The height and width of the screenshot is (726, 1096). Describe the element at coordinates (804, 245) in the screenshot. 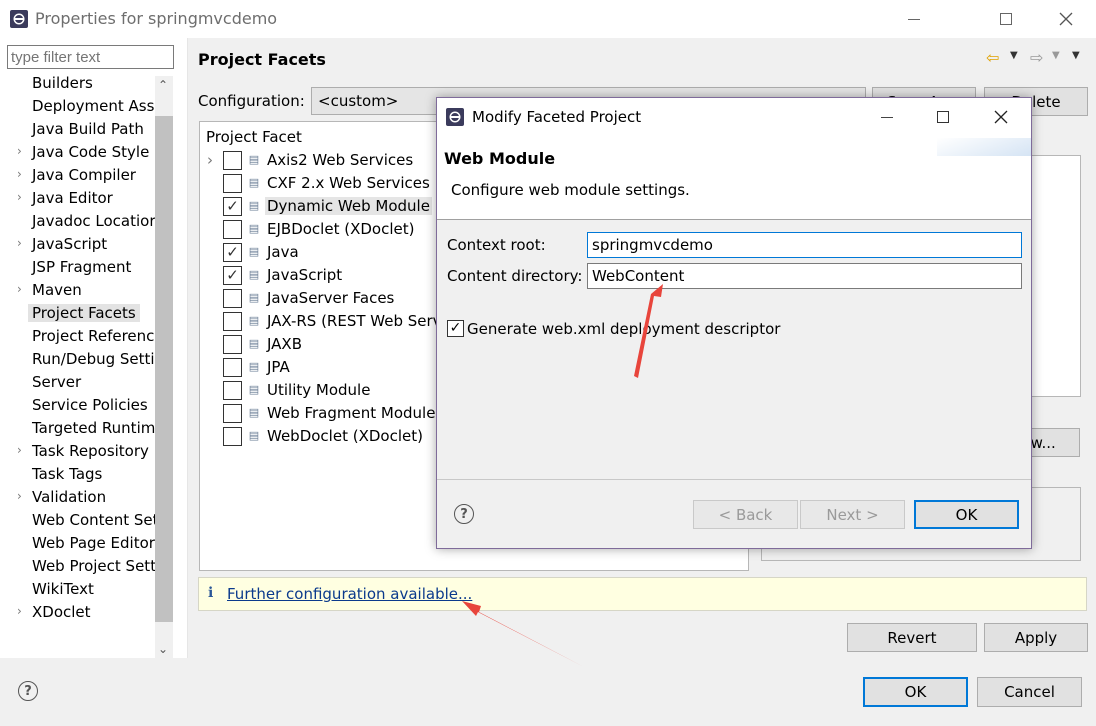

I see `context-root-input: springmvcdemo` at that location.